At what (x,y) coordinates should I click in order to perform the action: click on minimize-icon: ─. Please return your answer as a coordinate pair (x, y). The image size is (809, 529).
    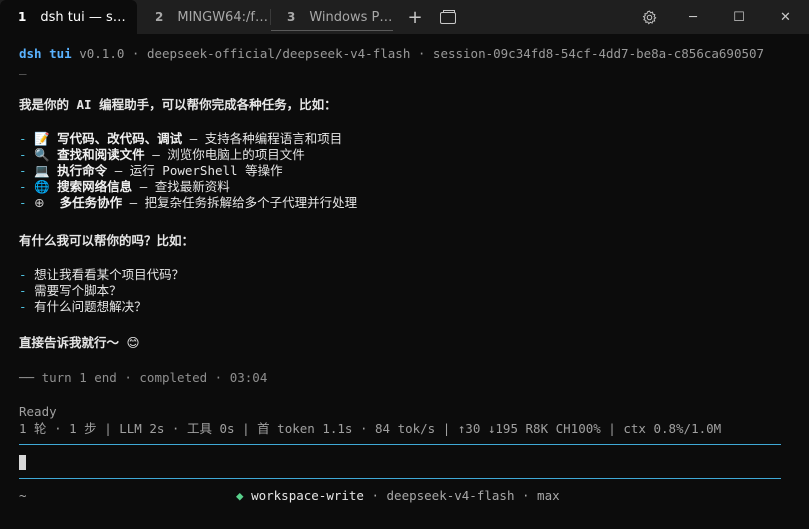
    Looking at the image, I should click on (693, 17).